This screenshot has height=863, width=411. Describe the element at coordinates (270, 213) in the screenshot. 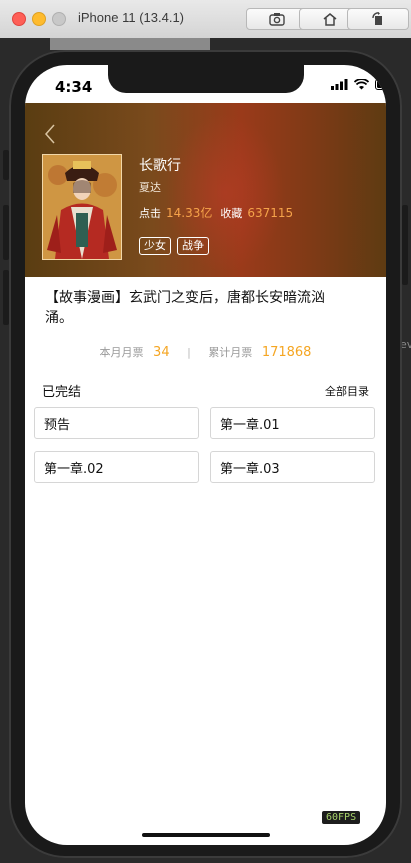

I see `favorites-count: 637115` at that location.